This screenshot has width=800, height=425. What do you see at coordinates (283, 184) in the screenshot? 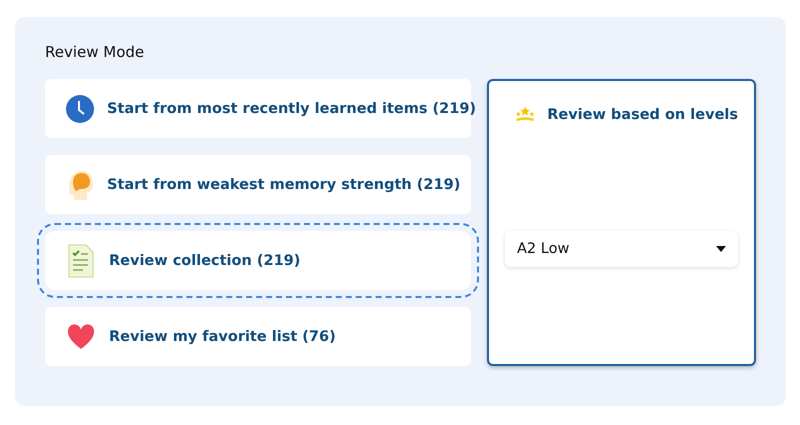
I see `option-label: Start from weakest memory strength (219)` at bounding box center [283, 184].